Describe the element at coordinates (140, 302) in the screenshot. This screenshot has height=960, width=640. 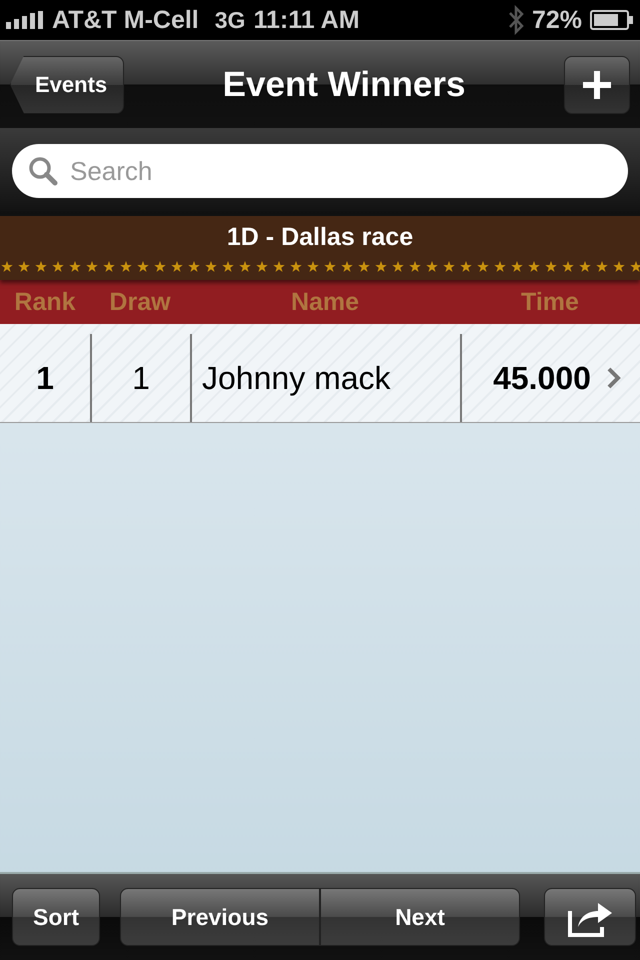
I see `column-header: Draw` at that location.